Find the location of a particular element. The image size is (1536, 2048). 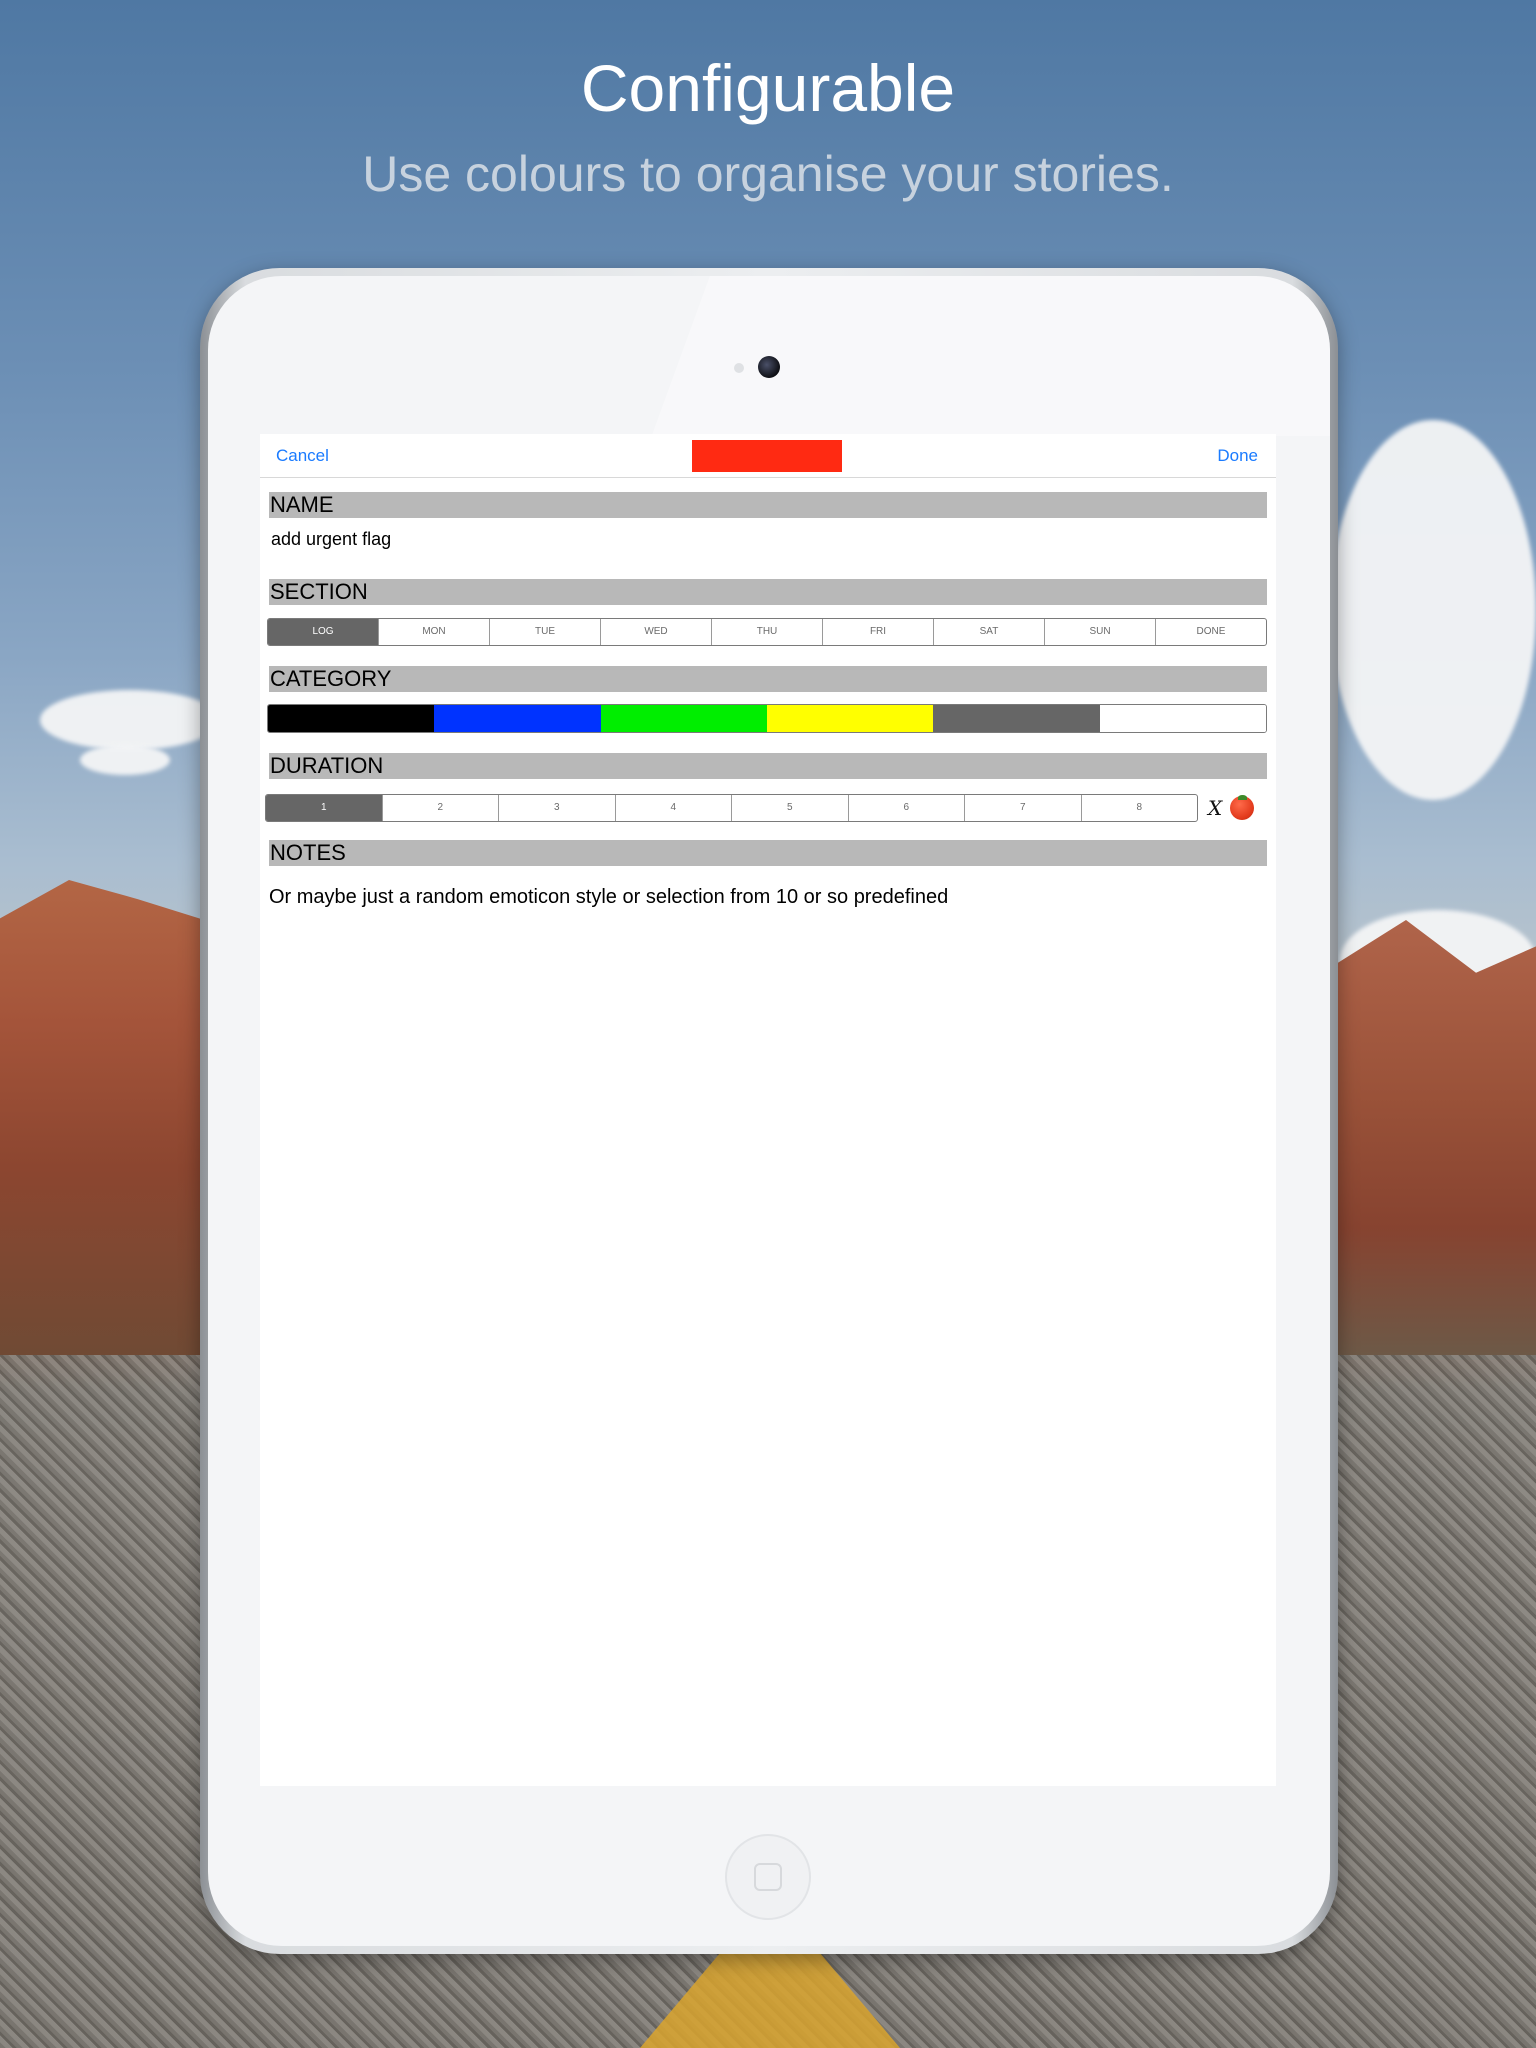

urgent-flag-color is located at coordinates (767, 456).